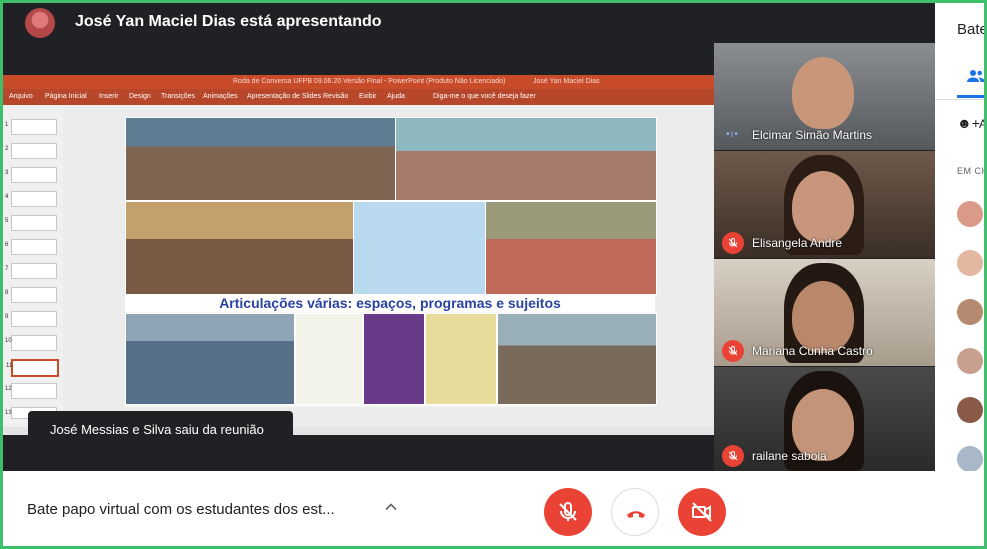 The width and height of the screenshot is (987, 549). Describe the element at coordinates (31, 319) in the screenshot. I see `slide-thumb: 9` at that location.